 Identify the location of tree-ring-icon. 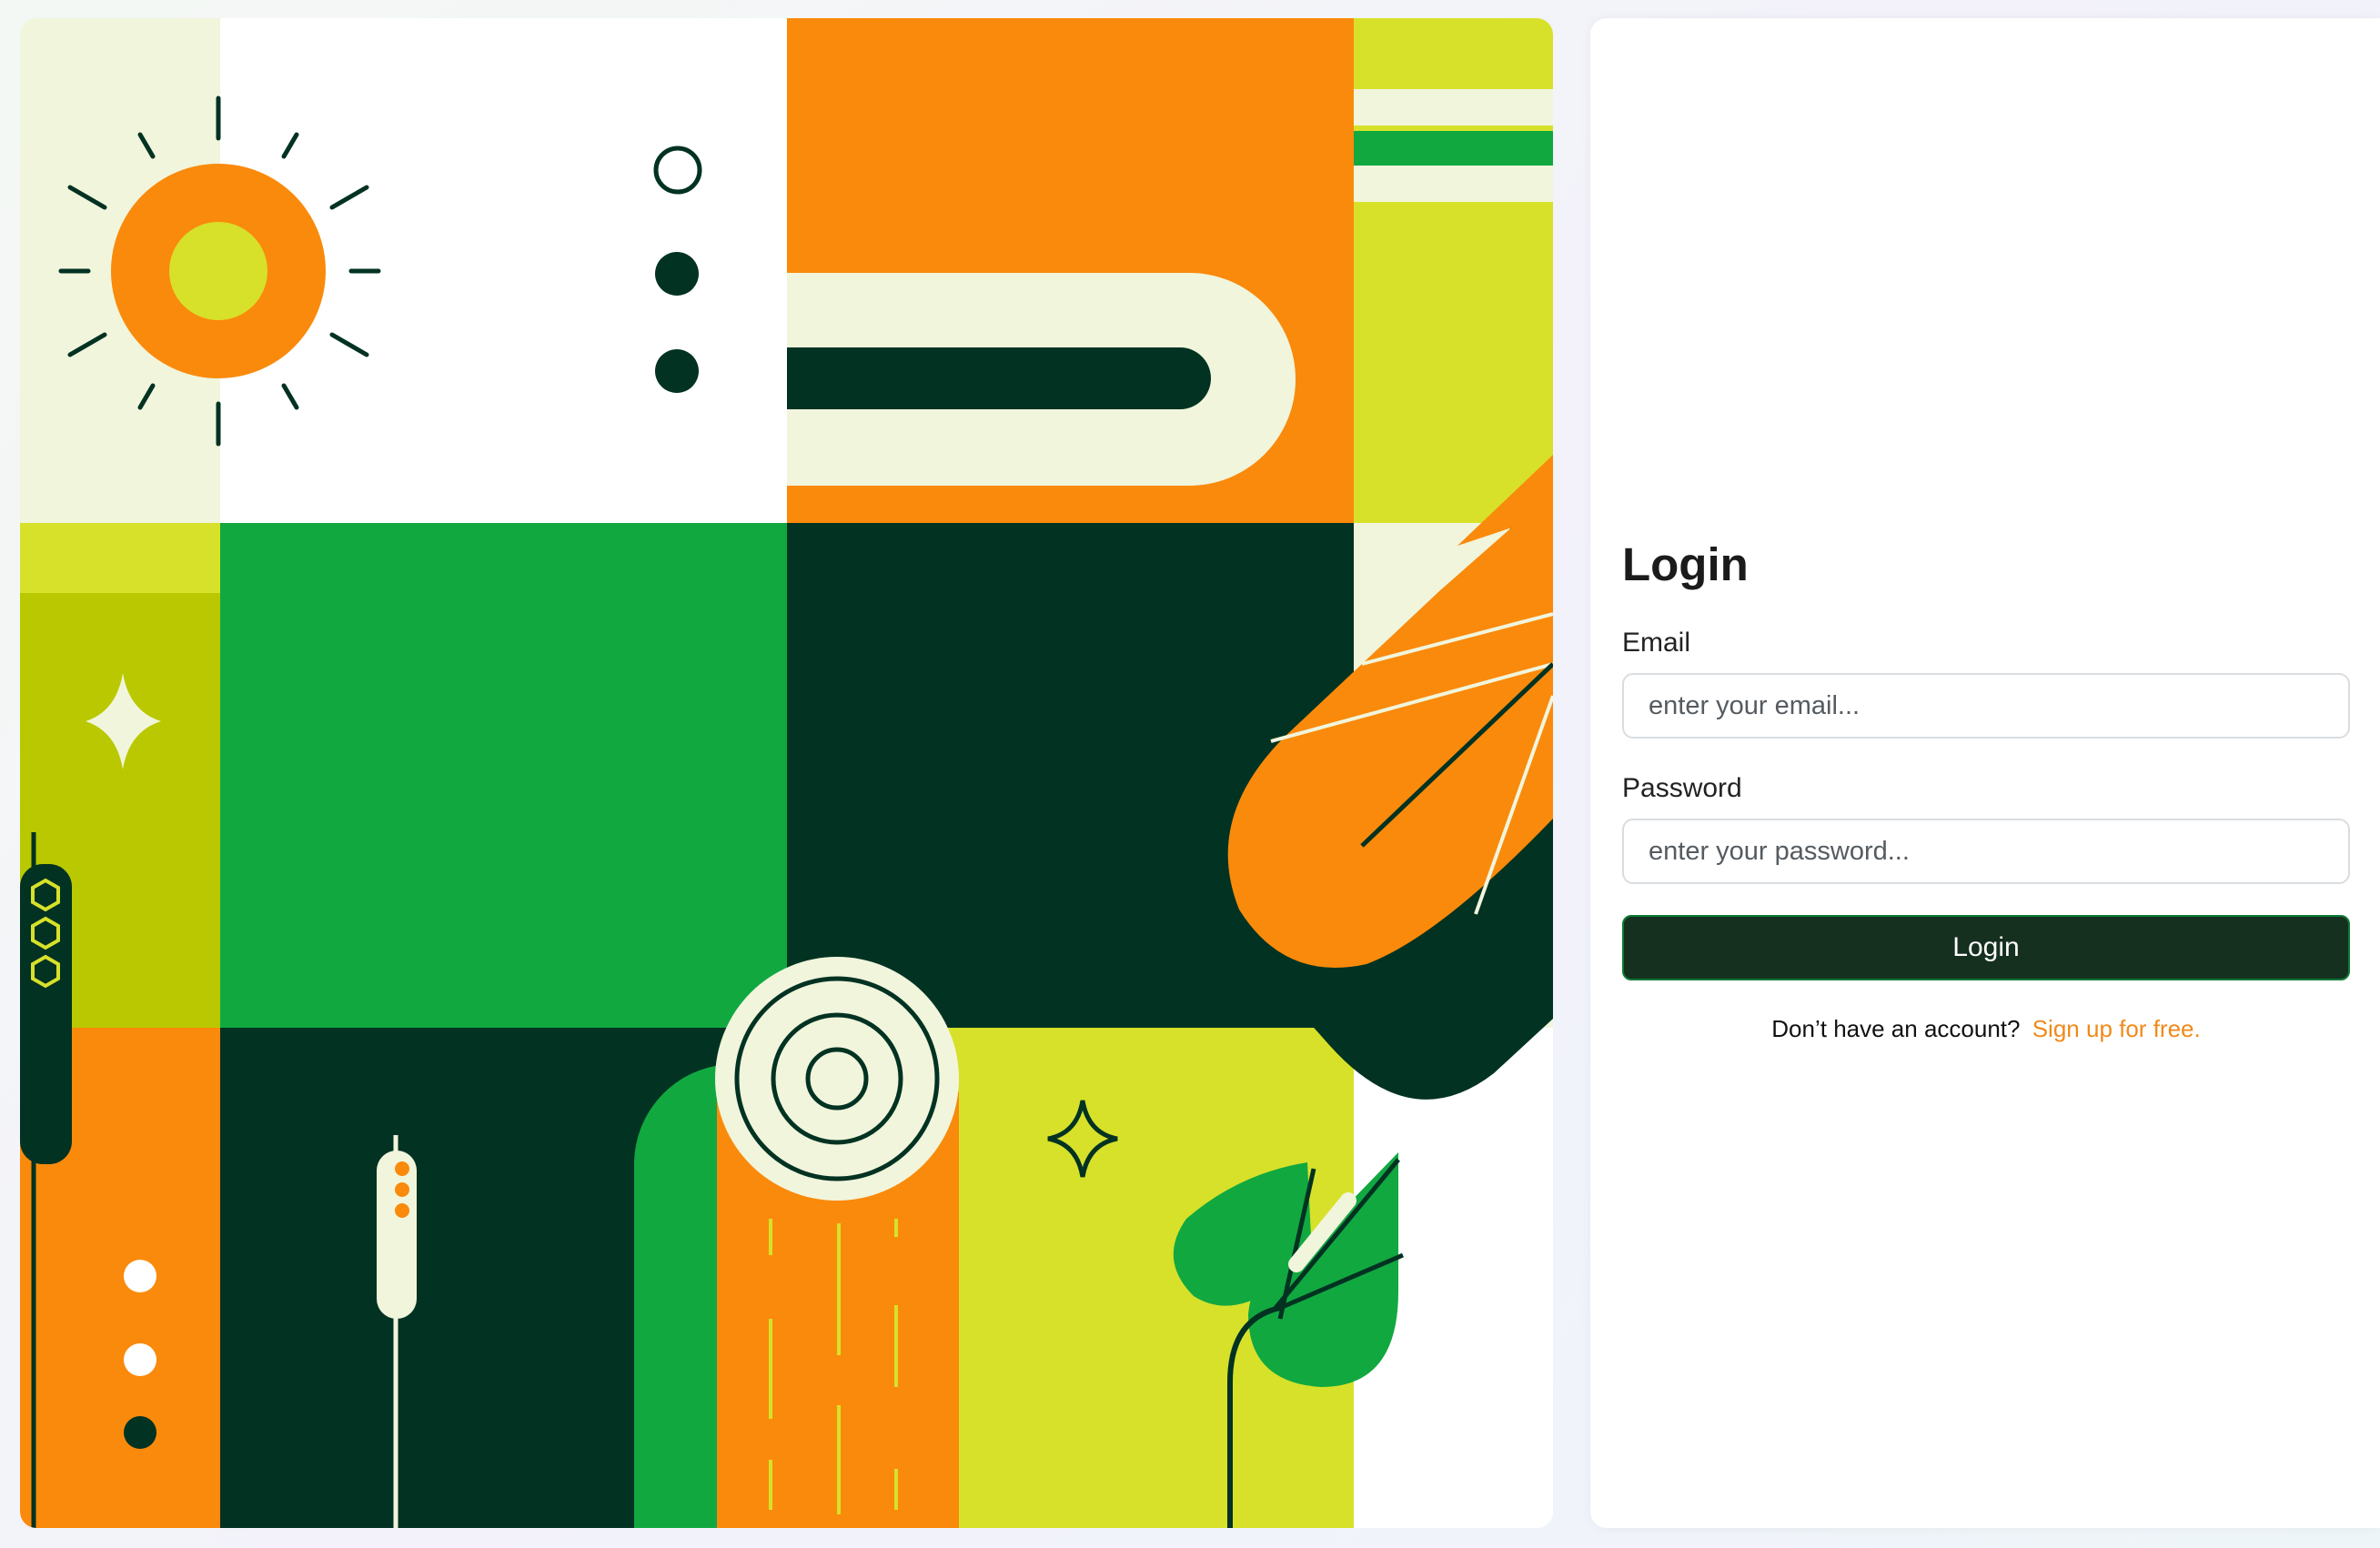
(837, 1079).